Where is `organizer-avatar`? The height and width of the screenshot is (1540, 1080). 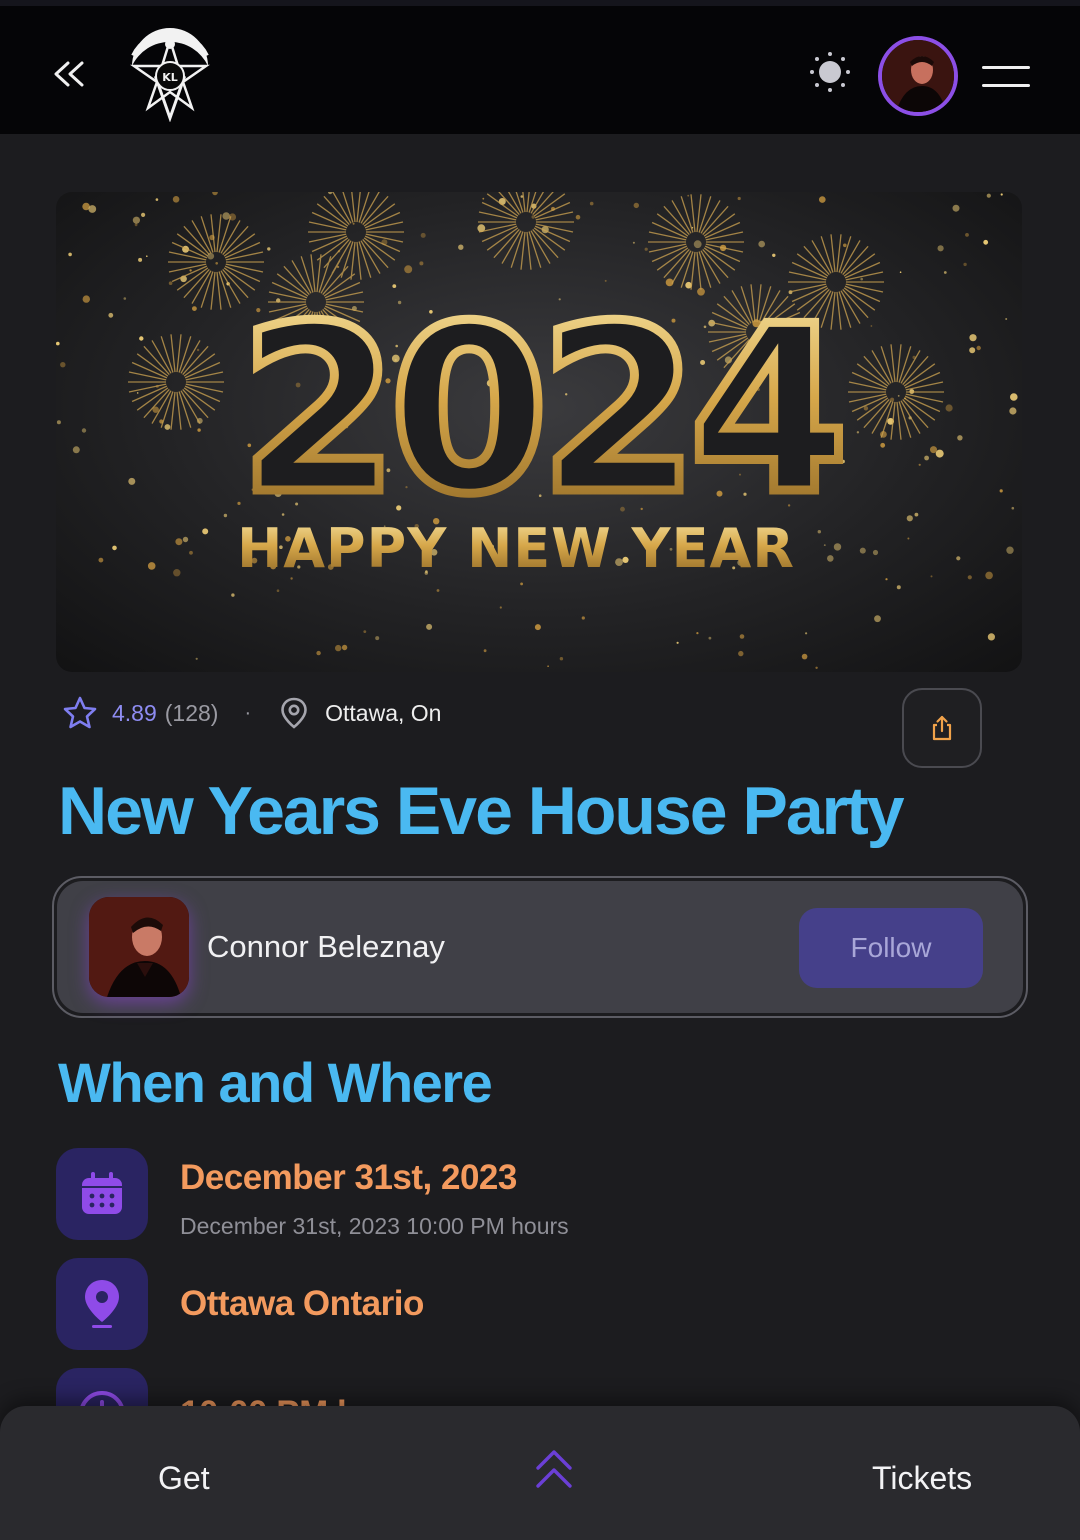
organizer-avatar is located at coordinates (139, 947).